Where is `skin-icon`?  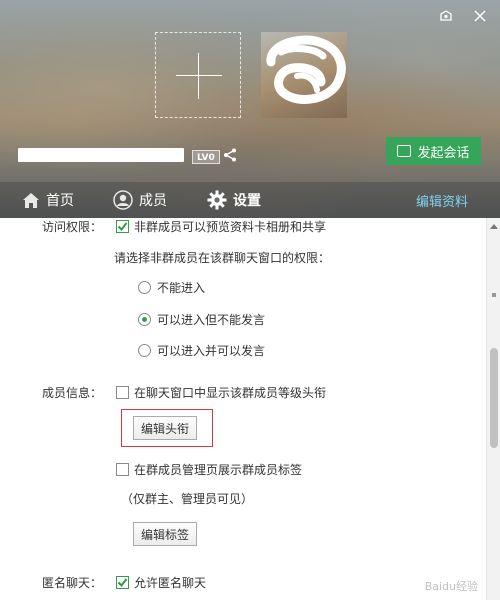 skin-icon is located at coordinates (446, 16).